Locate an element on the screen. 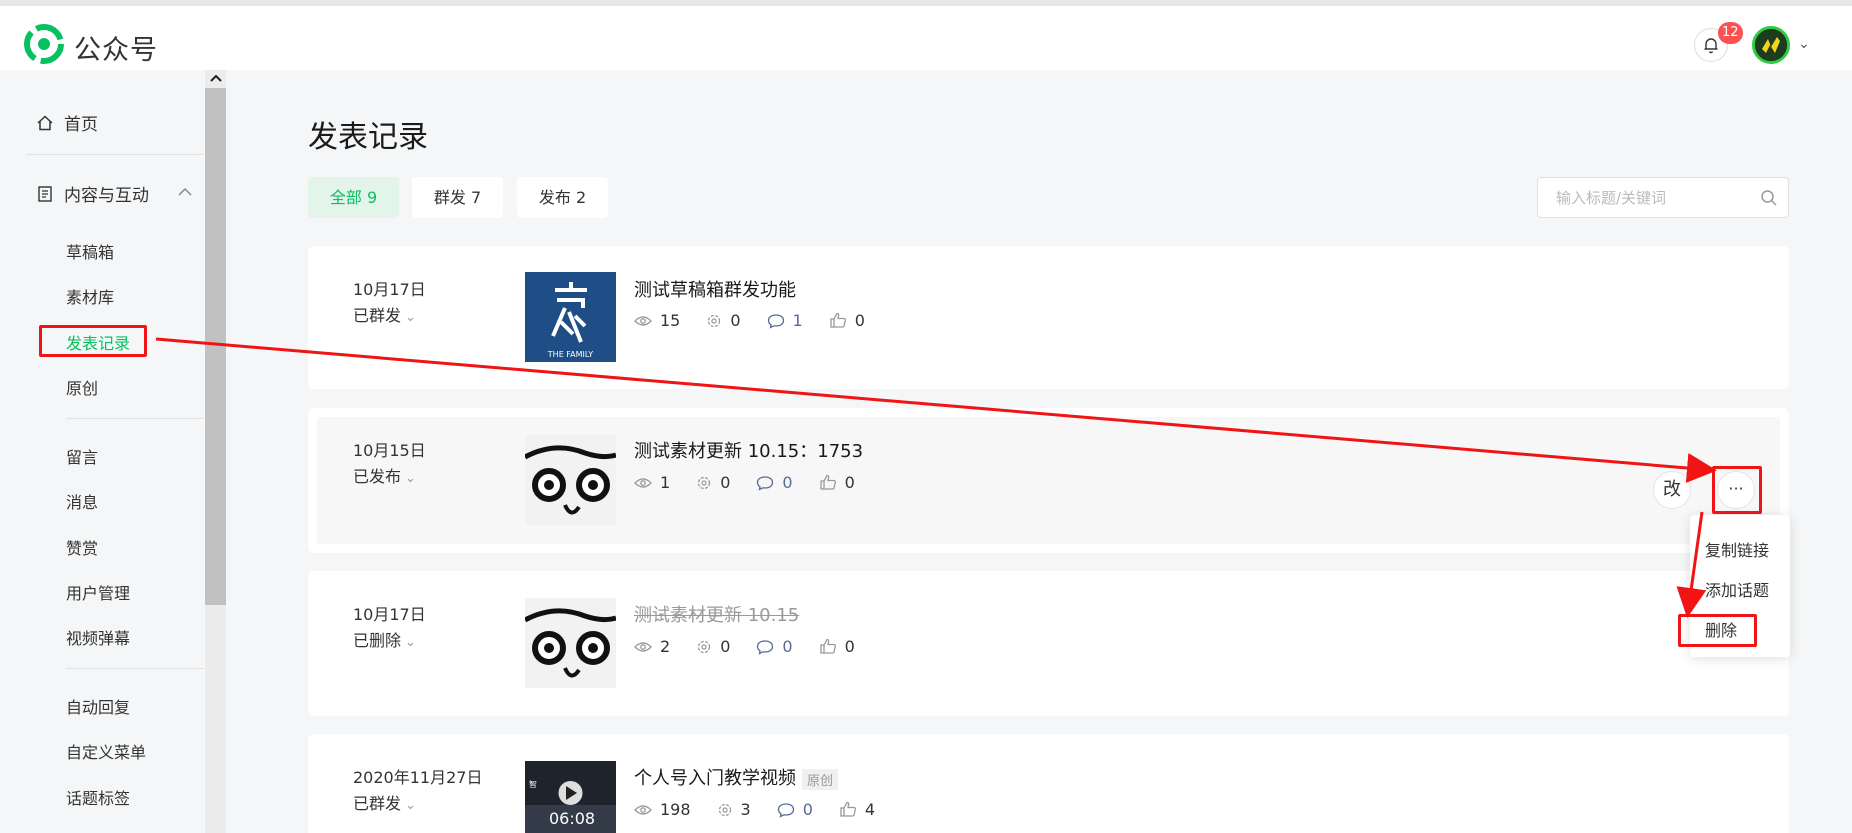 This screenshot has height=833, width=1852. record-status: 已删除 ⌄ is located at coordinates (384, 639).